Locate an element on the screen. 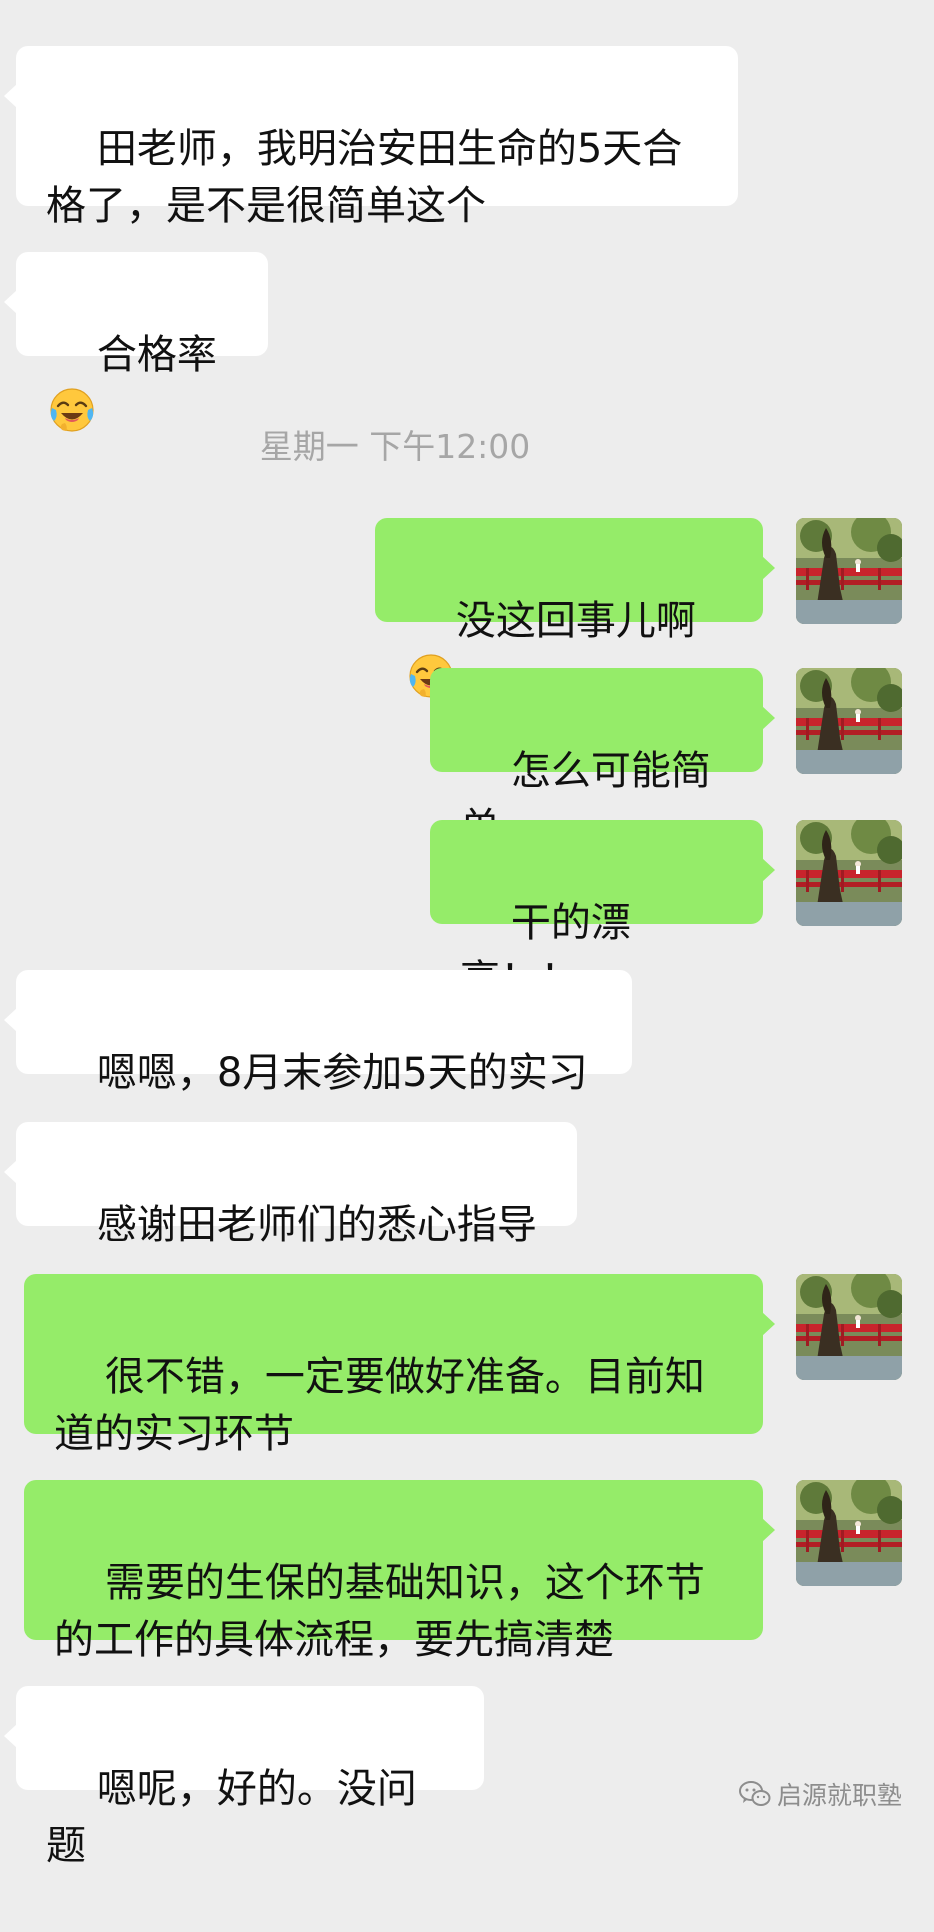 This screenshot has width=934, height=1932. message-text: 很不错，一定要做好准备。目前知 道的实习环节 is located at coordinates (379, 1405).